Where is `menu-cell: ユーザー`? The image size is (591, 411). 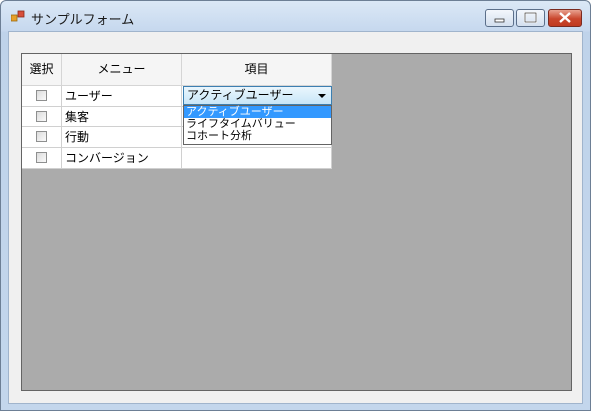 menu-cell: ユーザー is located at coordinates (122, 96).